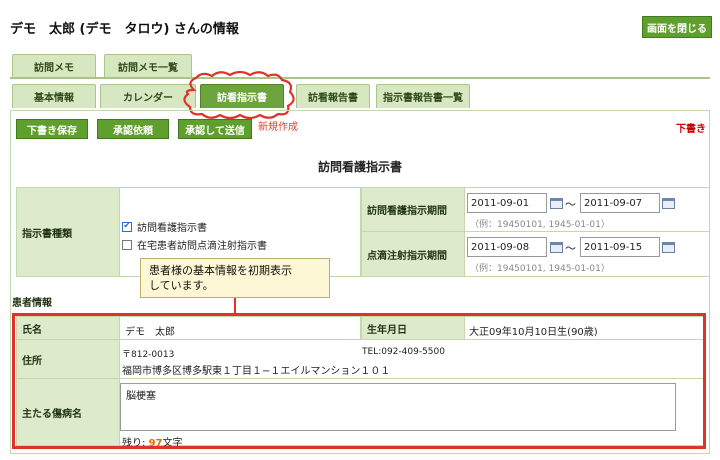  Describe the element at coordinates (68, 412) in the screenshot. I see `disease-label: 主たる傷病名` at that location.